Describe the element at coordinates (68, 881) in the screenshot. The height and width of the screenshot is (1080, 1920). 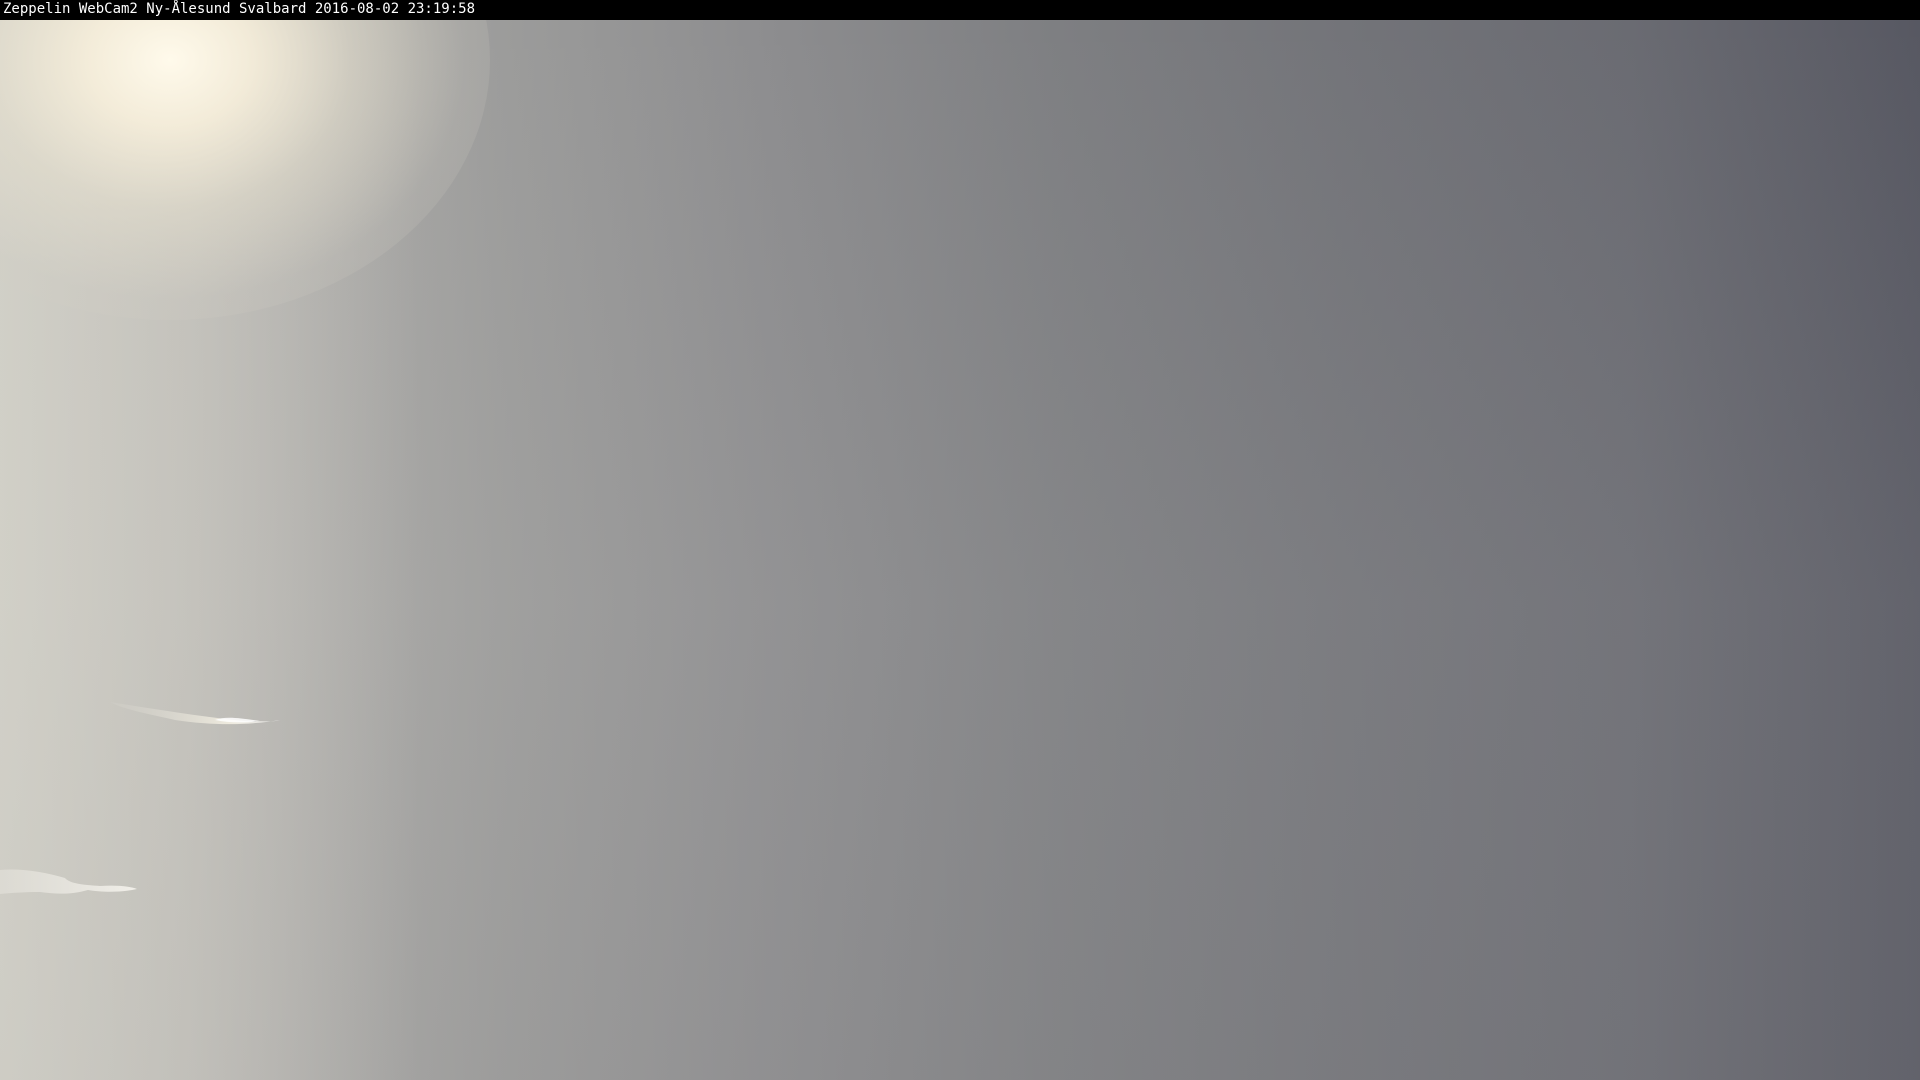
I see `lower-shore-glint` at that location.